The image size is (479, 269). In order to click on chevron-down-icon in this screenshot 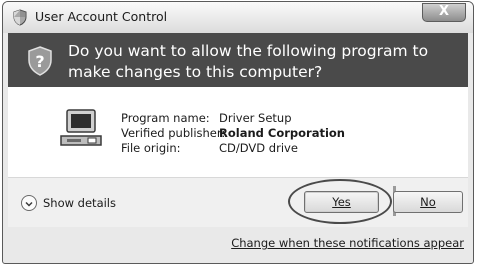, I will do `click(29, 203)`.